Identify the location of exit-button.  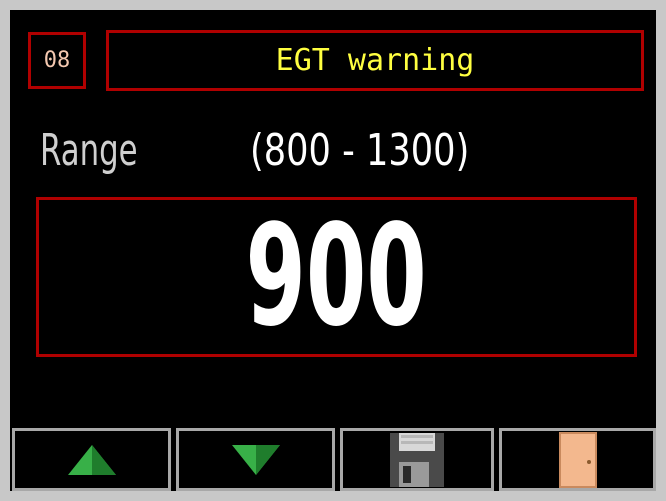
(577, 459).